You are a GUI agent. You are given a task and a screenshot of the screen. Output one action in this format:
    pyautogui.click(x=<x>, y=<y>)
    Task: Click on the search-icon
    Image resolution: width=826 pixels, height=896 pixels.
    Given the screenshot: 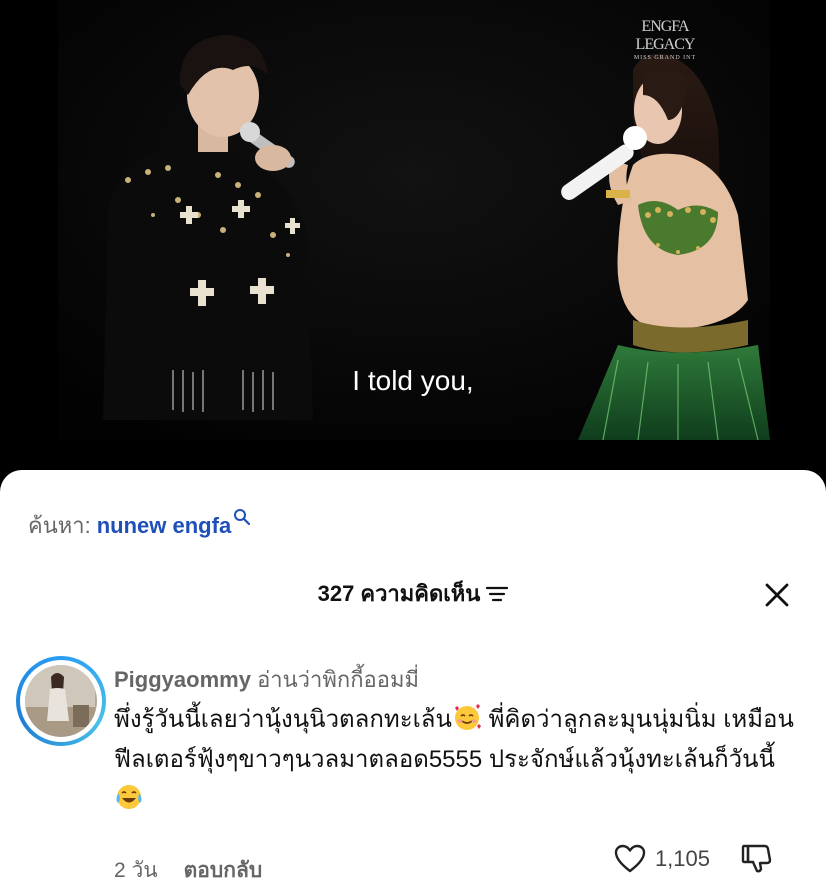 What is the action you would take?
    pyautogui.click(x=242, y=519)
    